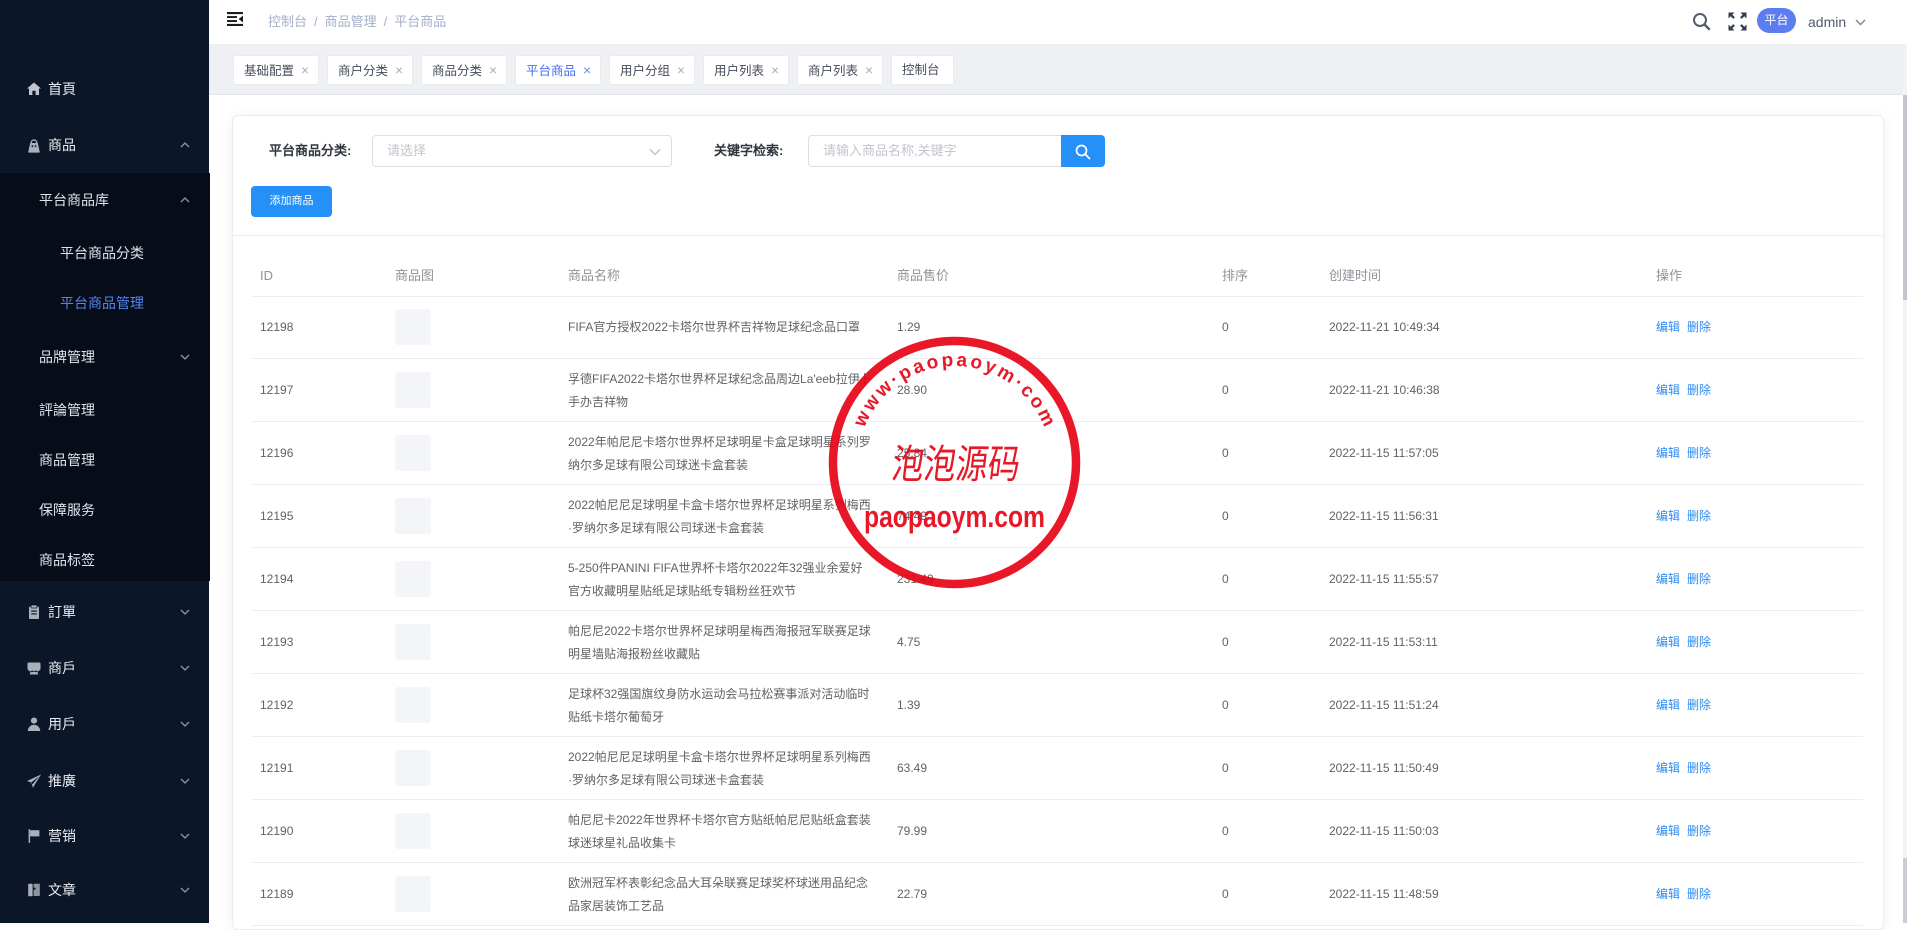 Image resolution: width=1907 pixels, height=930 pixels. What do you see at coordinates (954, 516) in the screenshot?
I see `svg-text: paopaoym.com` at bounding box center [954, 516].